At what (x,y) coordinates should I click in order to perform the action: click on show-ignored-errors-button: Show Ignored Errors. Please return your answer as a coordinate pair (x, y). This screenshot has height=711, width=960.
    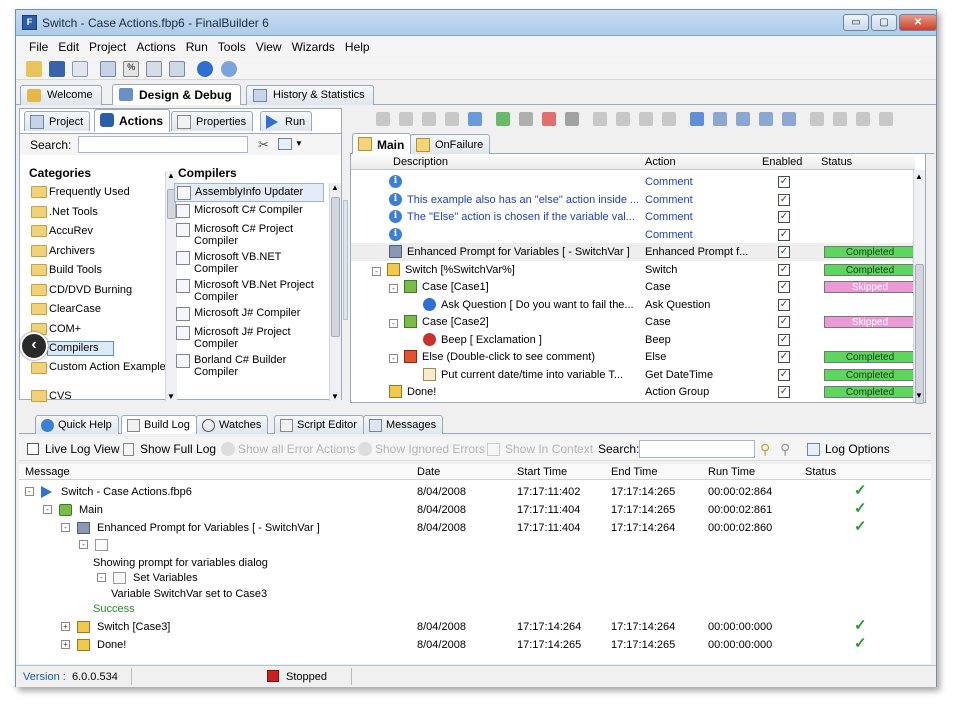
    Looking at the image, I should click on (430, 449).